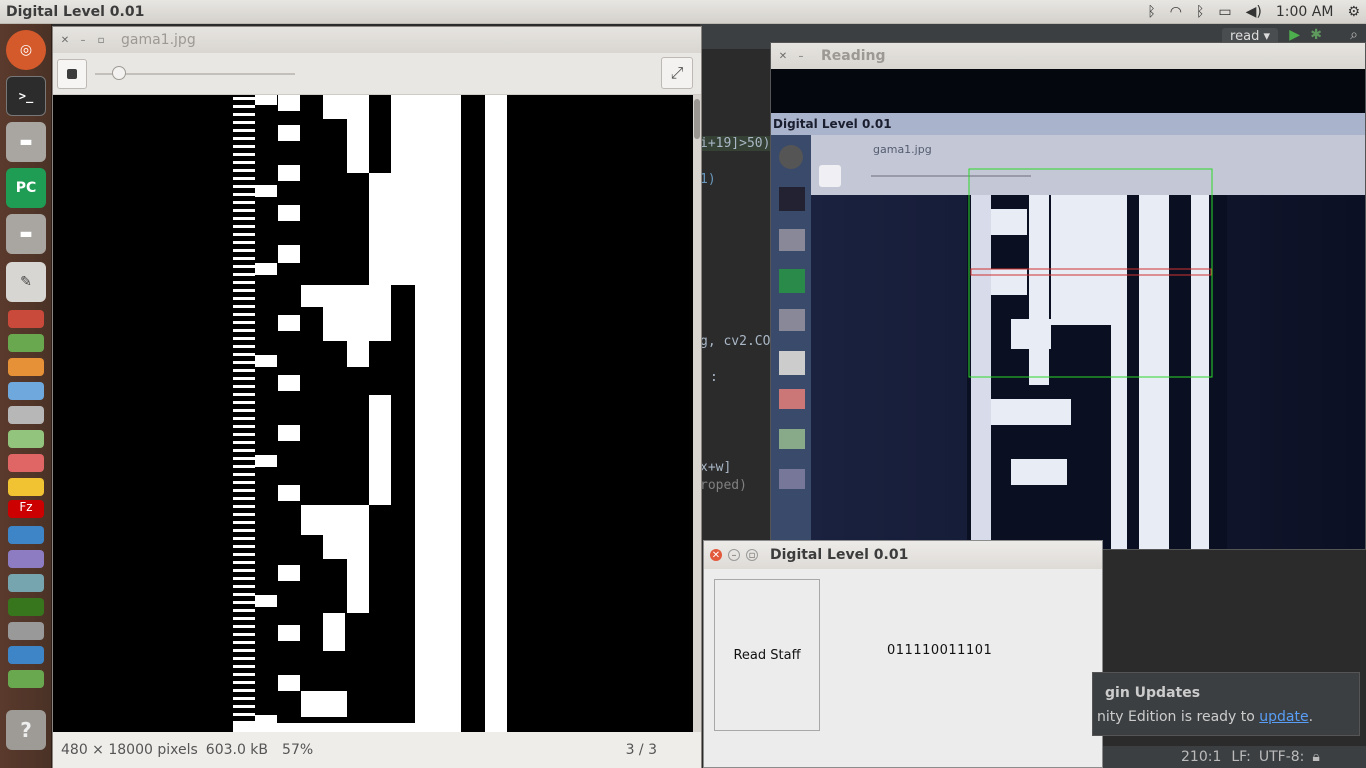 This screenshot has height=768, width=1366. Describe the element at coordinates (237, 750) in the screenshot. I see `image-filesize: 603.0 kB` at that location.